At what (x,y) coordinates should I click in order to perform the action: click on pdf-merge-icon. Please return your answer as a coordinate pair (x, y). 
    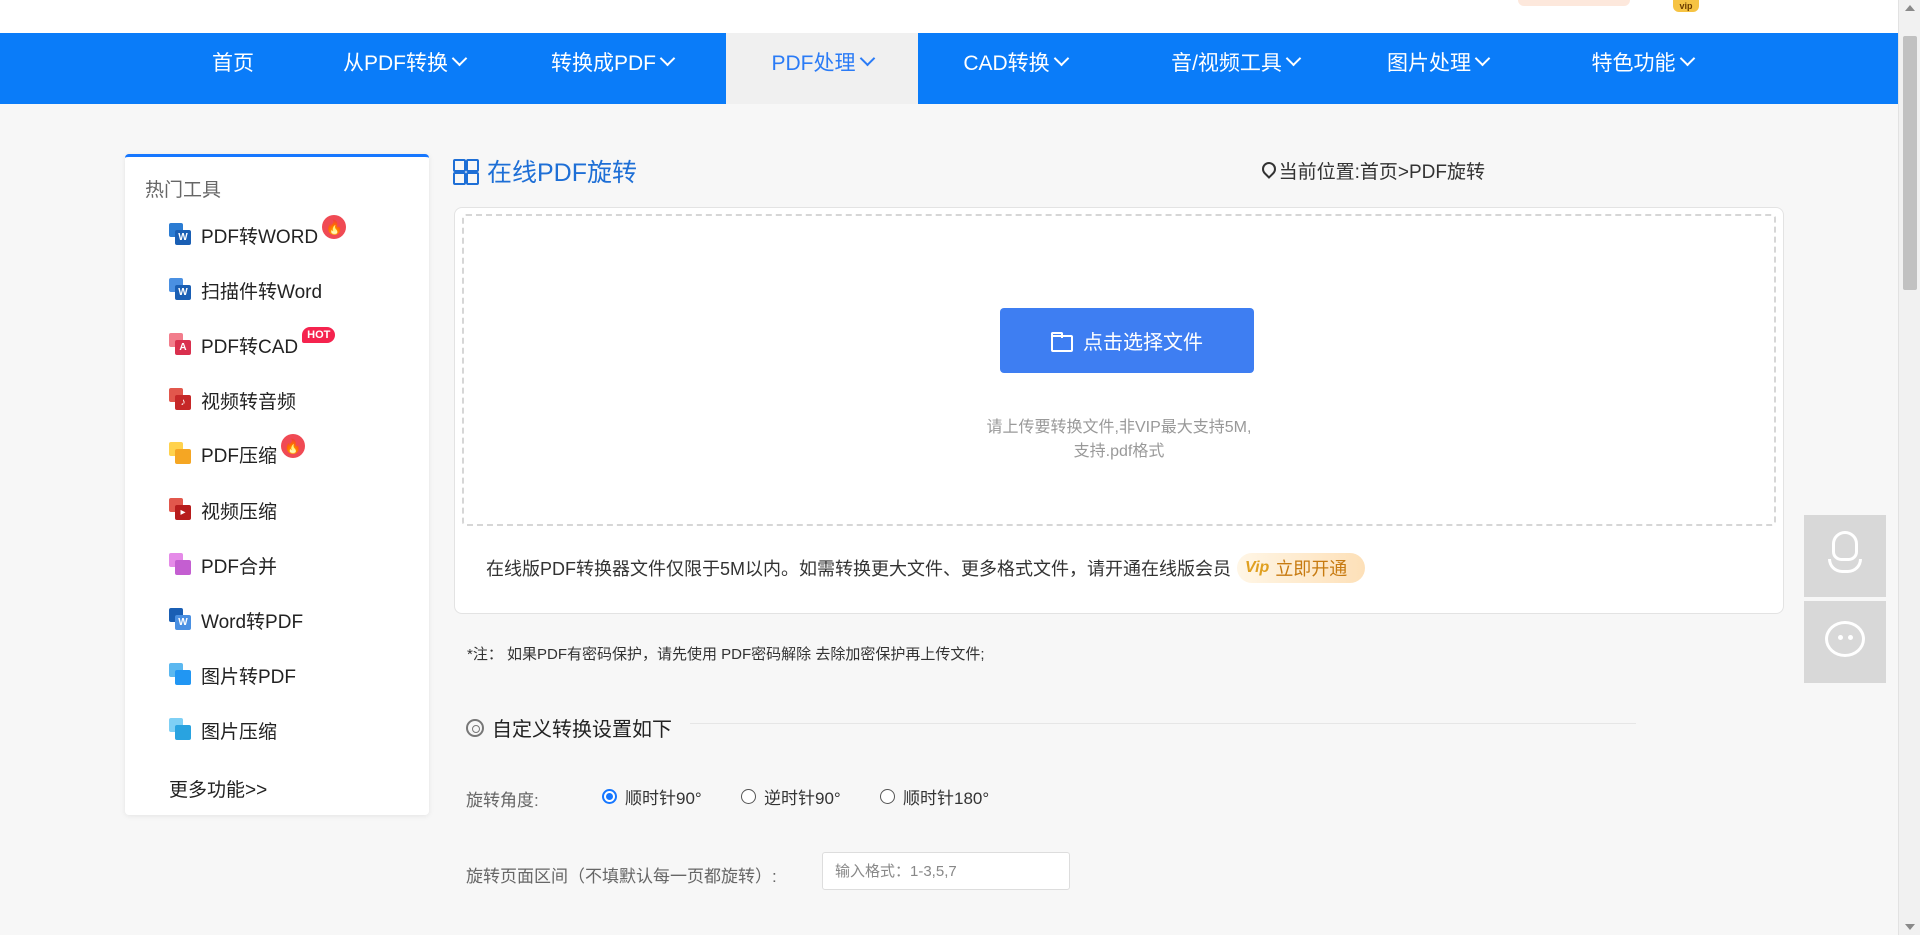
    Looking at the image, I should click on (181, 565).